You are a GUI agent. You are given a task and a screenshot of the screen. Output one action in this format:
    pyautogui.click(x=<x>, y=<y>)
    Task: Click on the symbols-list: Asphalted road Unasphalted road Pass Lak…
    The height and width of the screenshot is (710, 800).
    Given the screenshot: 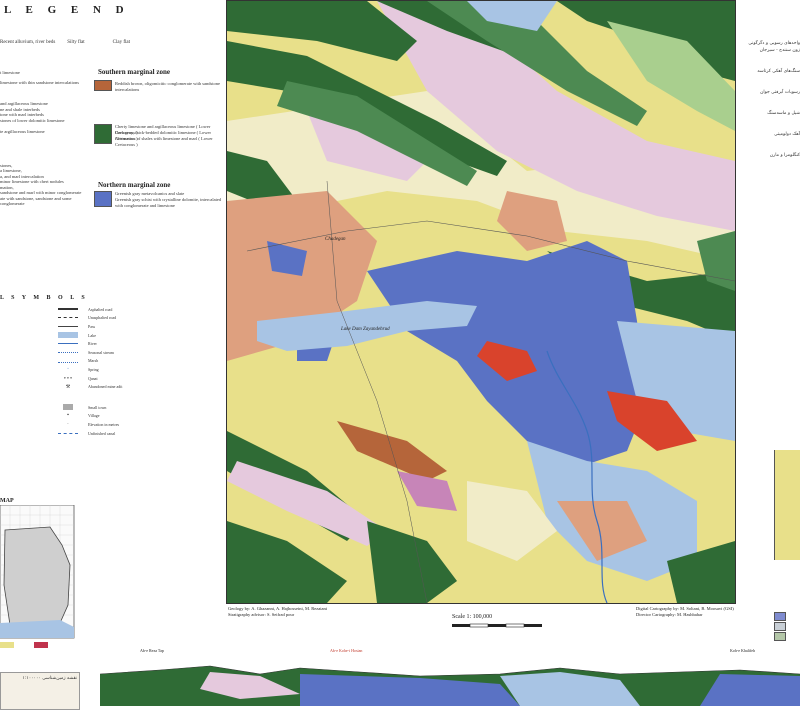 What is the action you would take?
    pyautogui.click(x=113, y=371)
    